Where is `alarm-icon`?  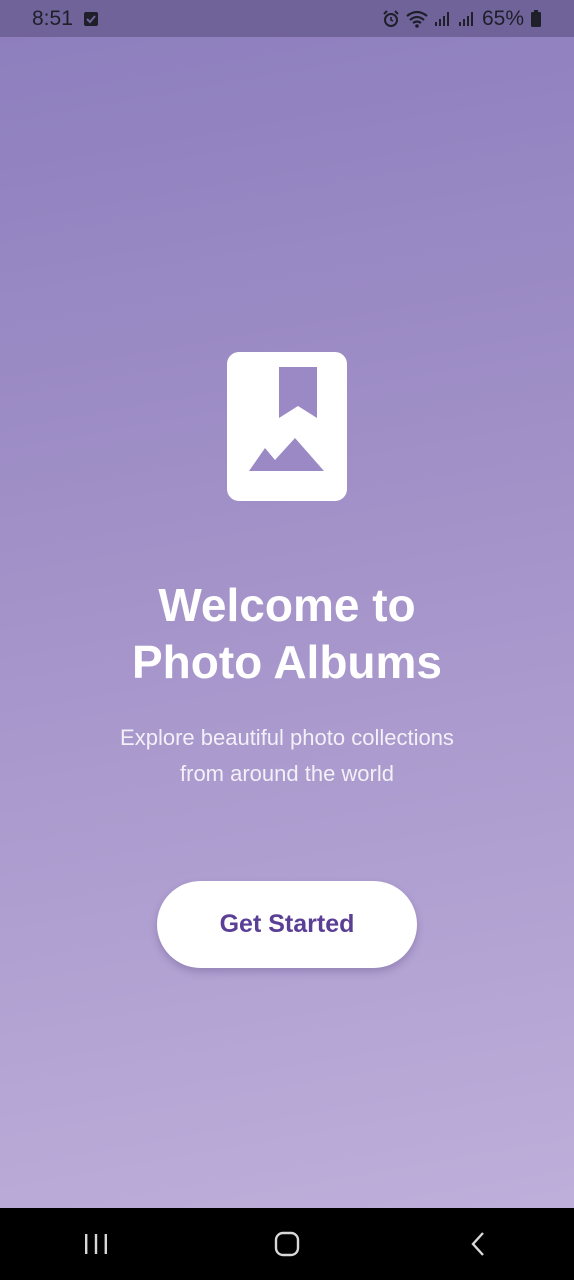 alarm-icon is located at coordinates (391, 18).